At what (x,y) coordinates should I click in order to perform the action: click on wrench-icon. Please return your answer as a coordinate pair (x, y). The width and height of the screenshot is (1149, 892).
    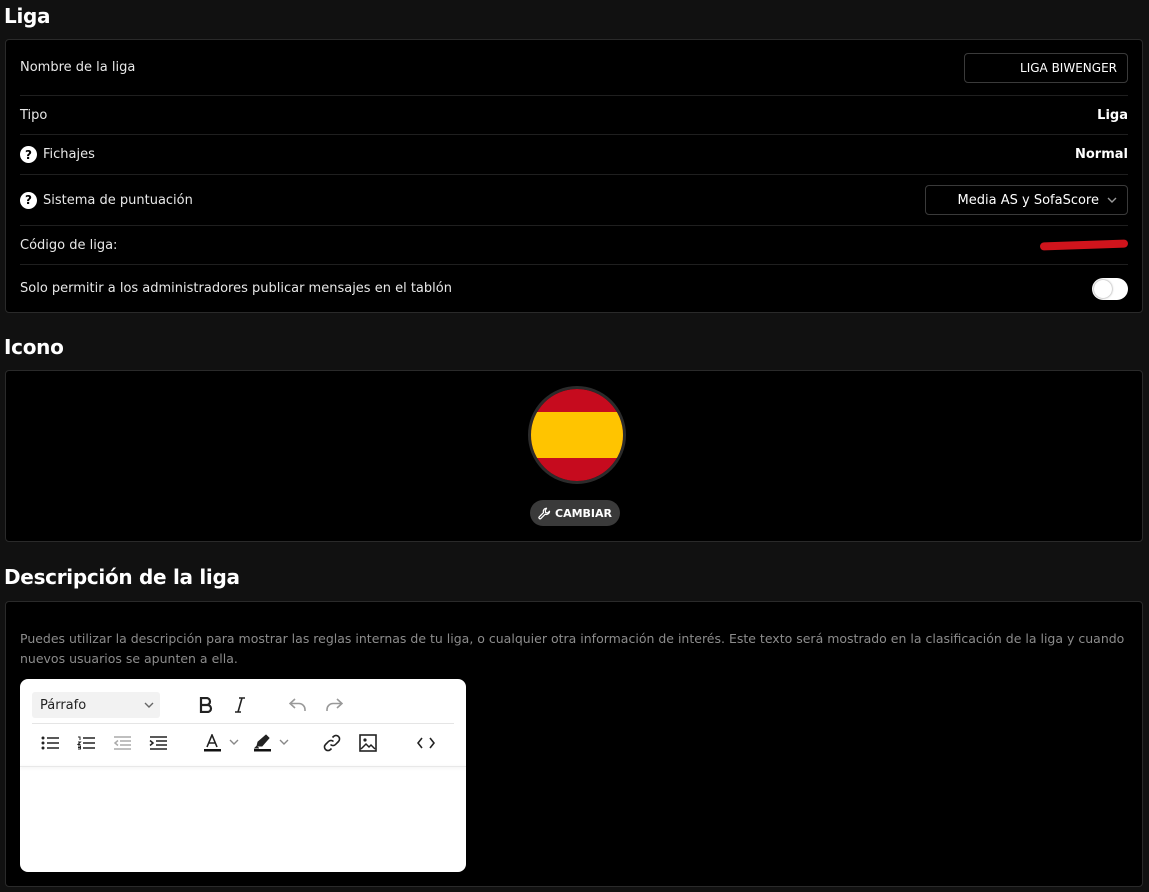
    Looking at the image, I should click on (544, 513).